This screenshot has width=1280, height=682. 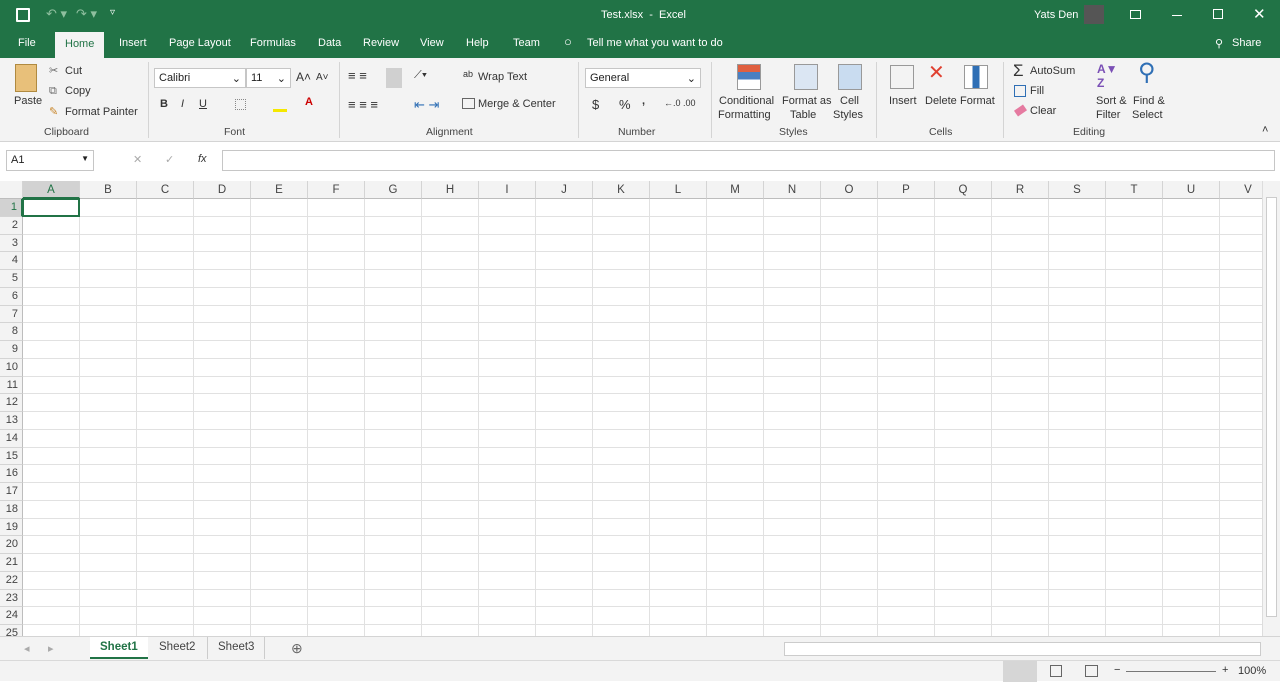 What do you see at coordinates (1259, 14) in the screenshot?
I see `close-icon: ✕` at bounding box center [1259, 14].